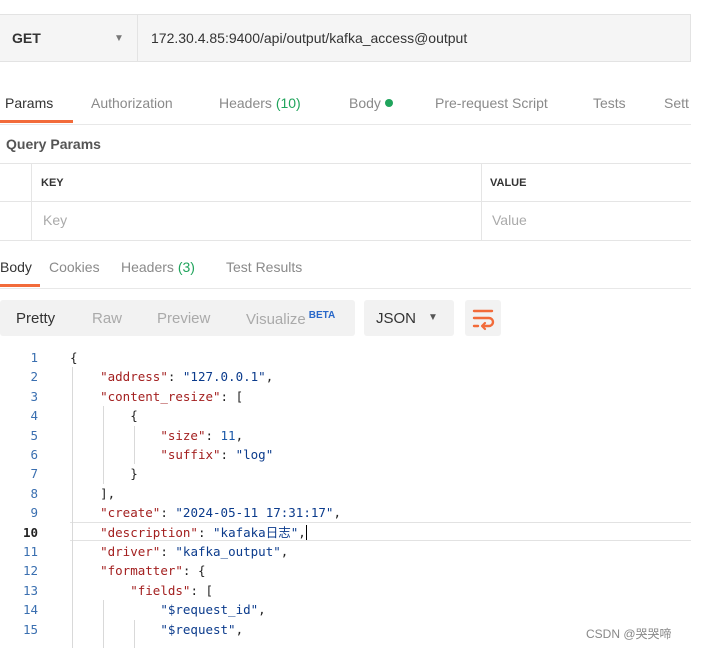 The image size is (701, 649). I want to click on code-line: 1{, so click(345, 357).